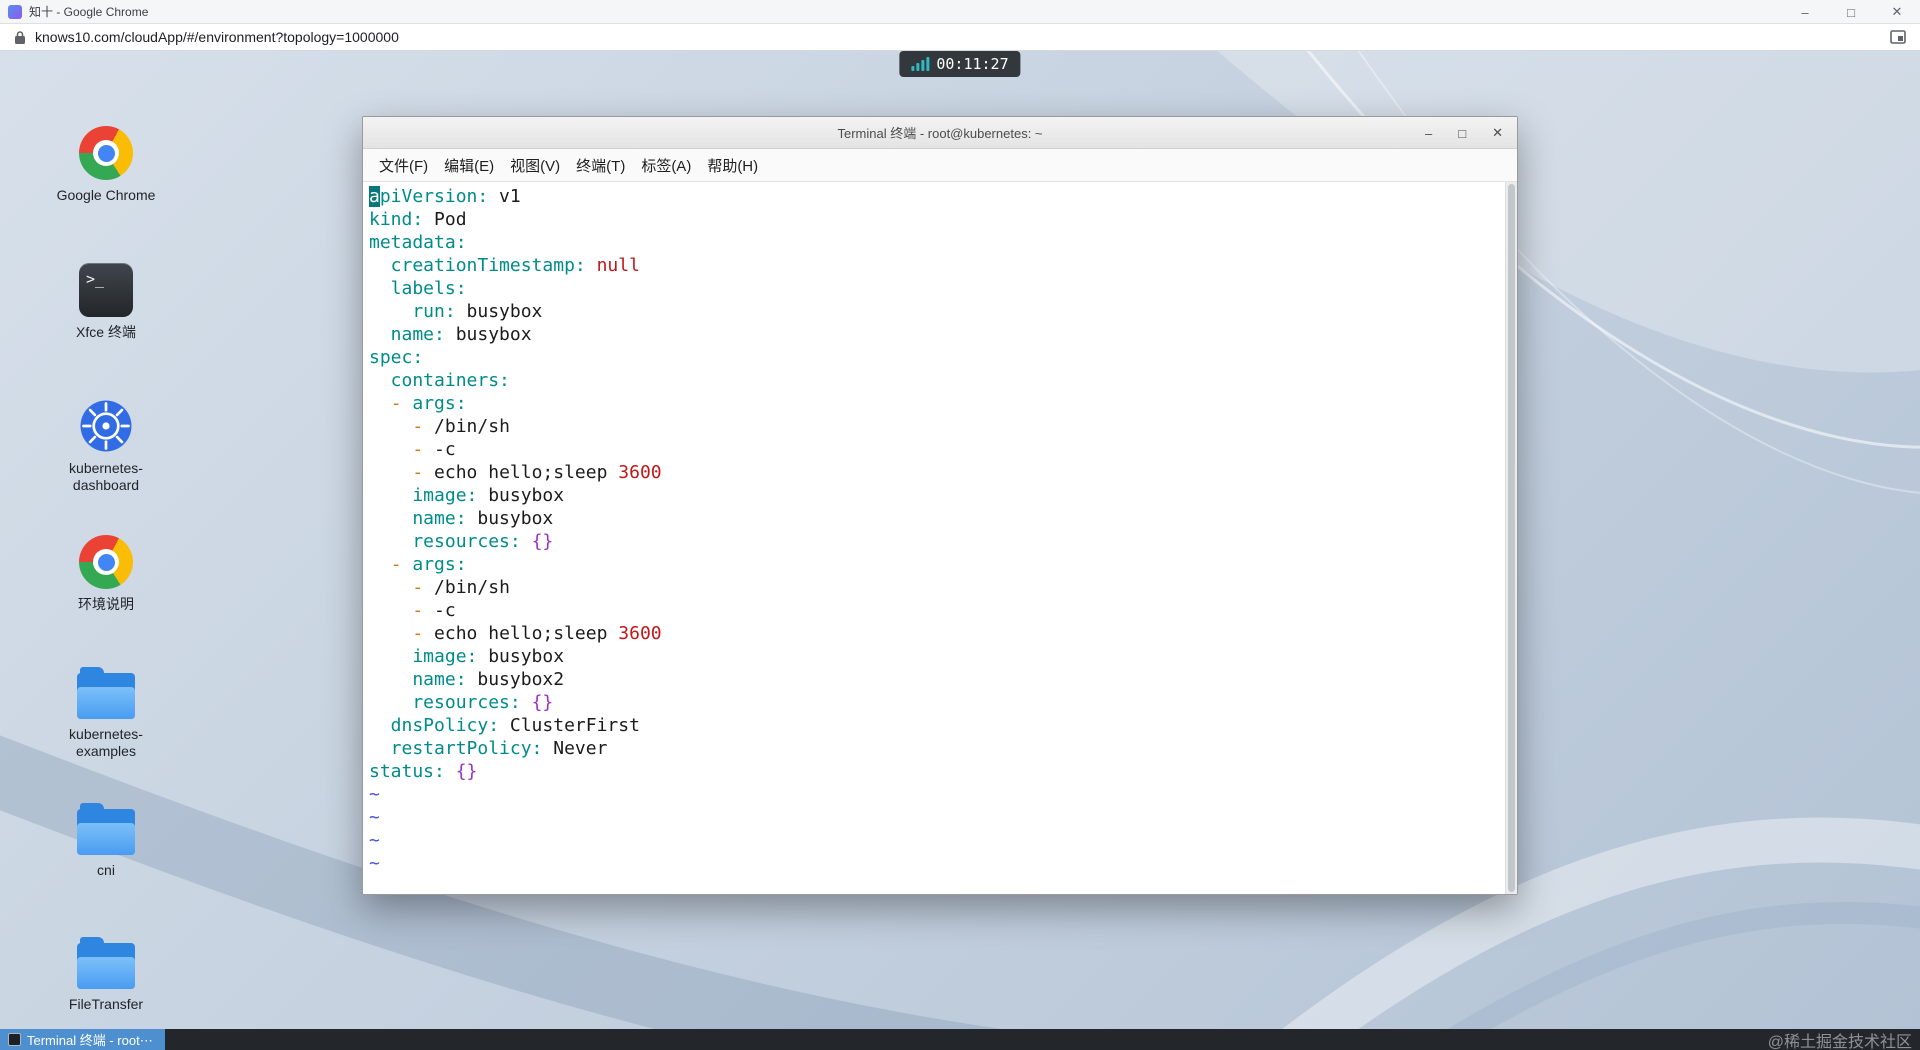  I want to click on browser-maximize-button: □, so click(1851, 12).